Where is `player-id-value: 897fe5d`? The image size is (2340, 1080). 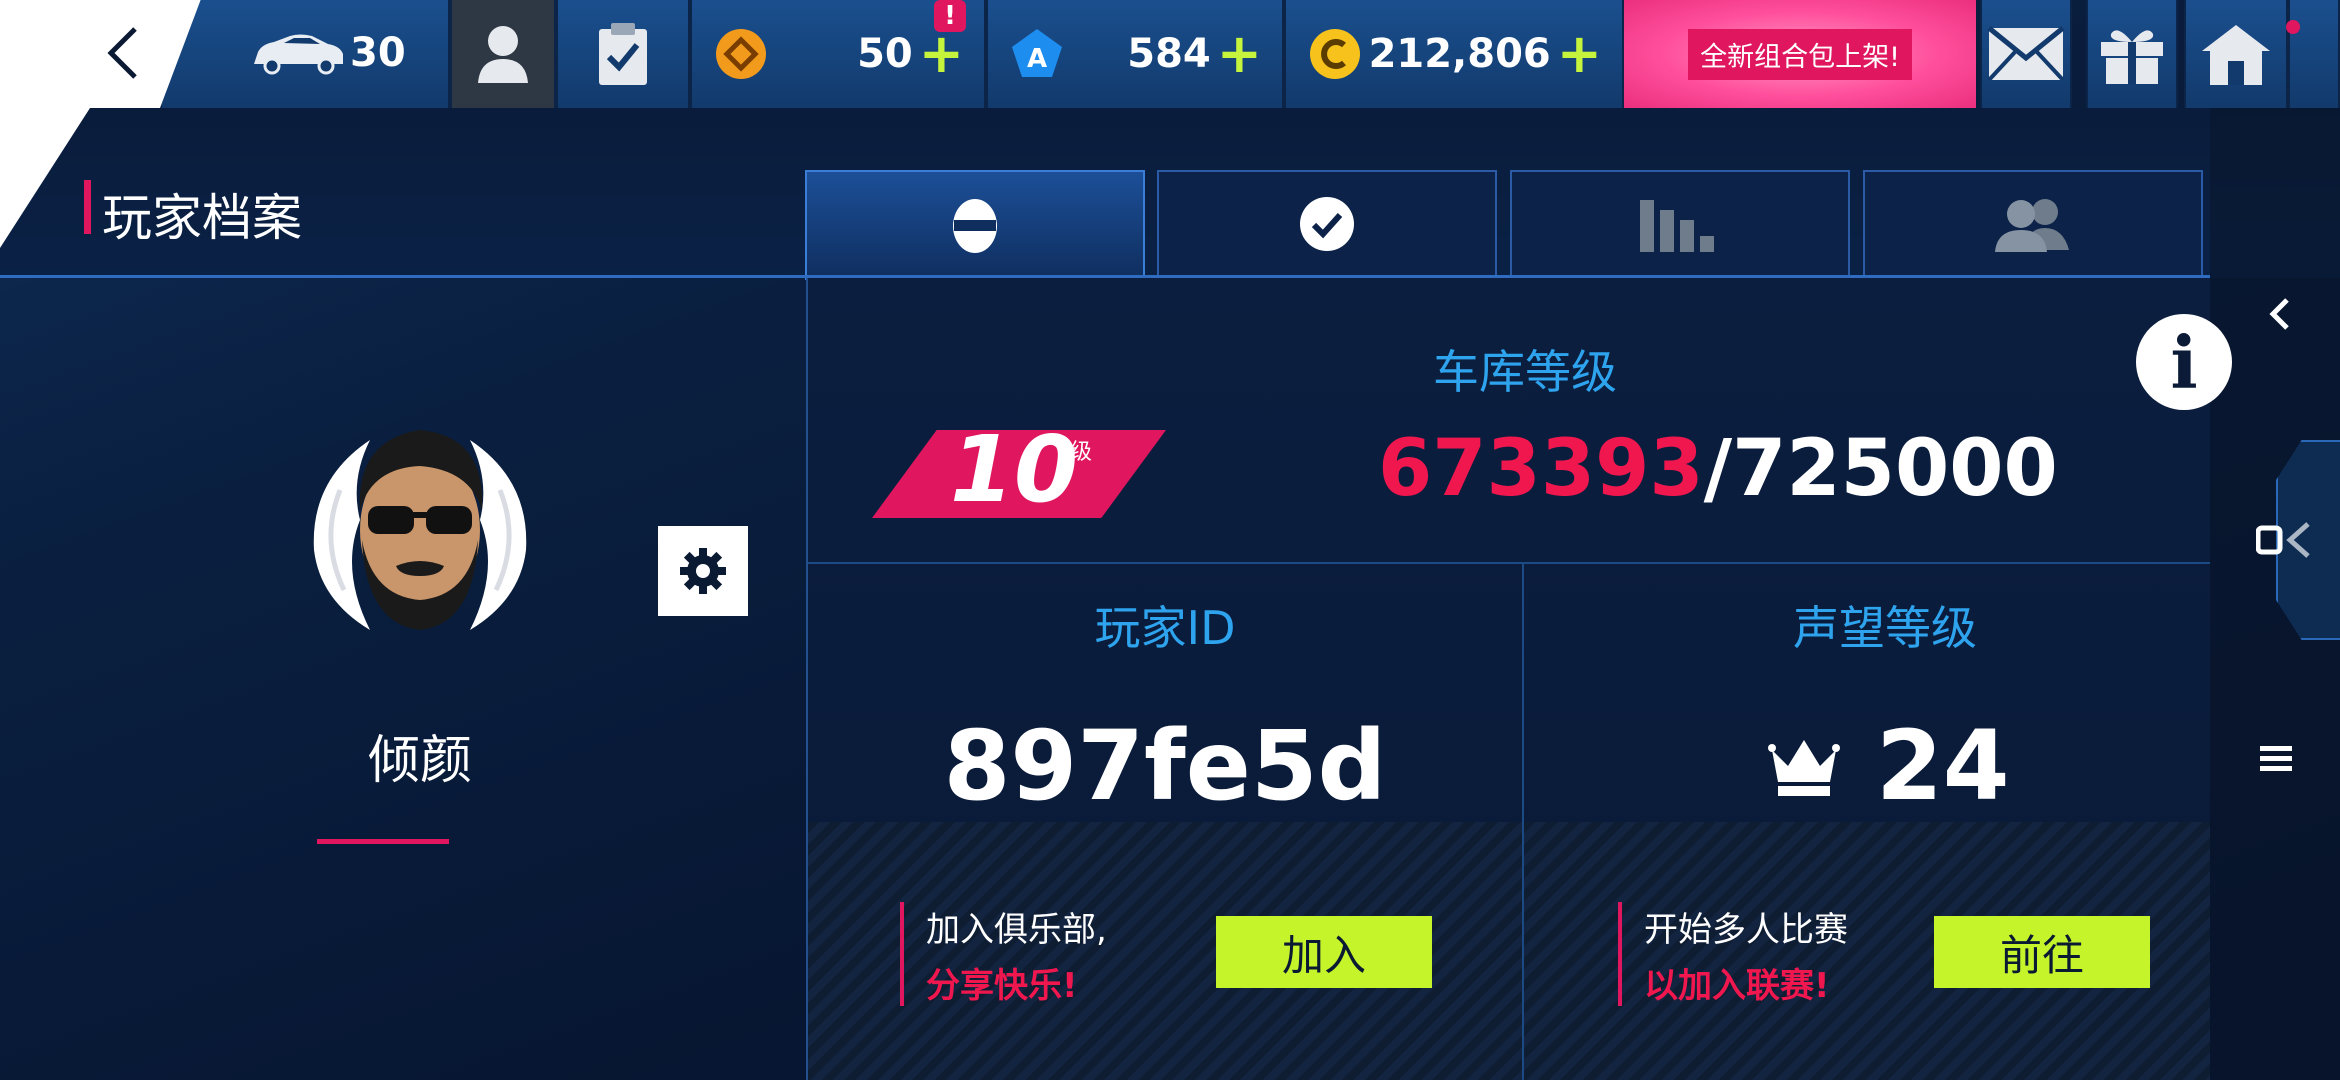 player-id-value: 897fe5d is located at coordinates (1165, 766).